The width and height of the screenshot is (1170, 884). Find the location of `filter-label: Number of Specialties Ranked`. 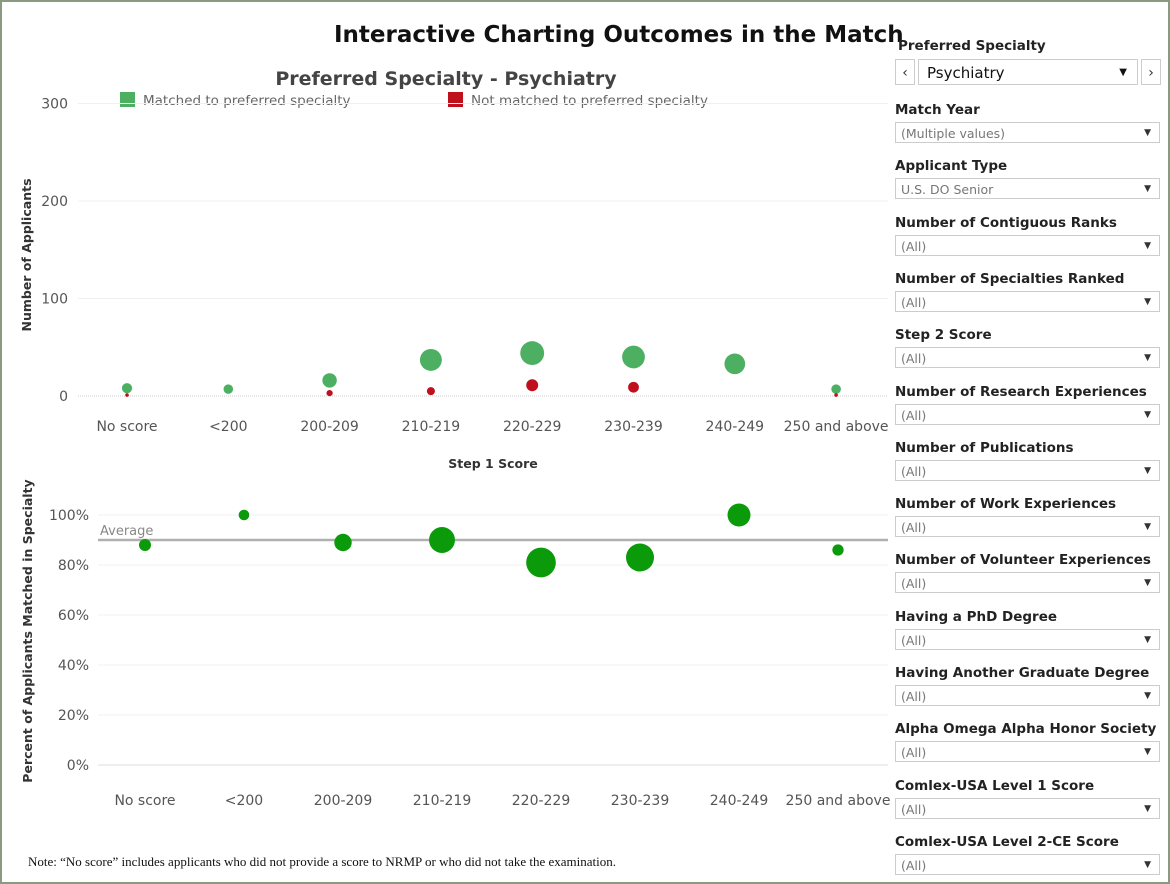

filter-label: Number of Specialties Ranked is located at coordinates (1010, 278).